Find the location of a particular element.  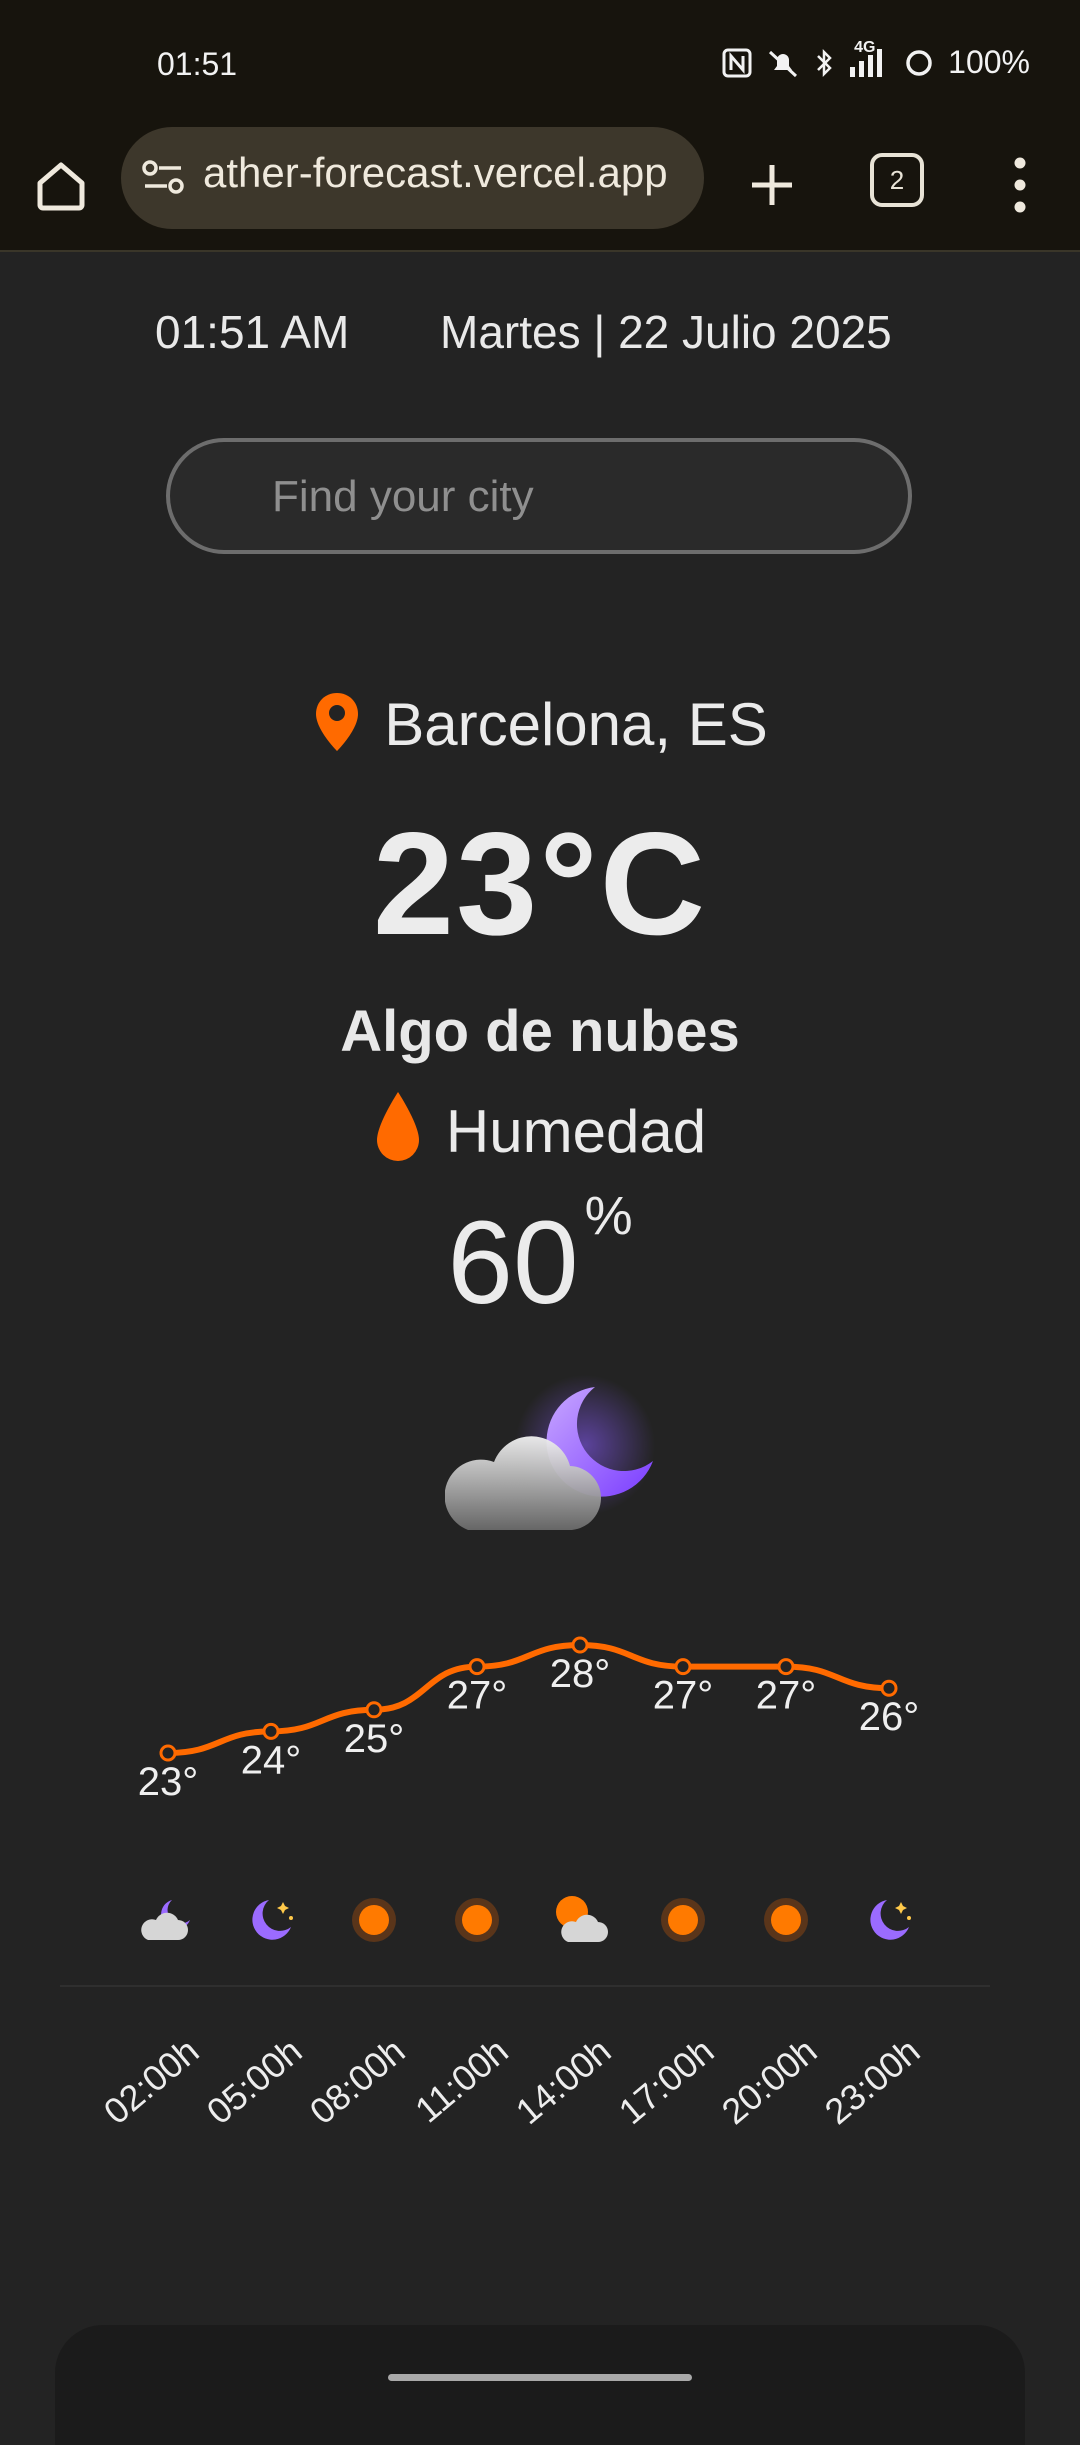

address-bar: ather-forecast.vercel.app is located at coordinates (412, 178).